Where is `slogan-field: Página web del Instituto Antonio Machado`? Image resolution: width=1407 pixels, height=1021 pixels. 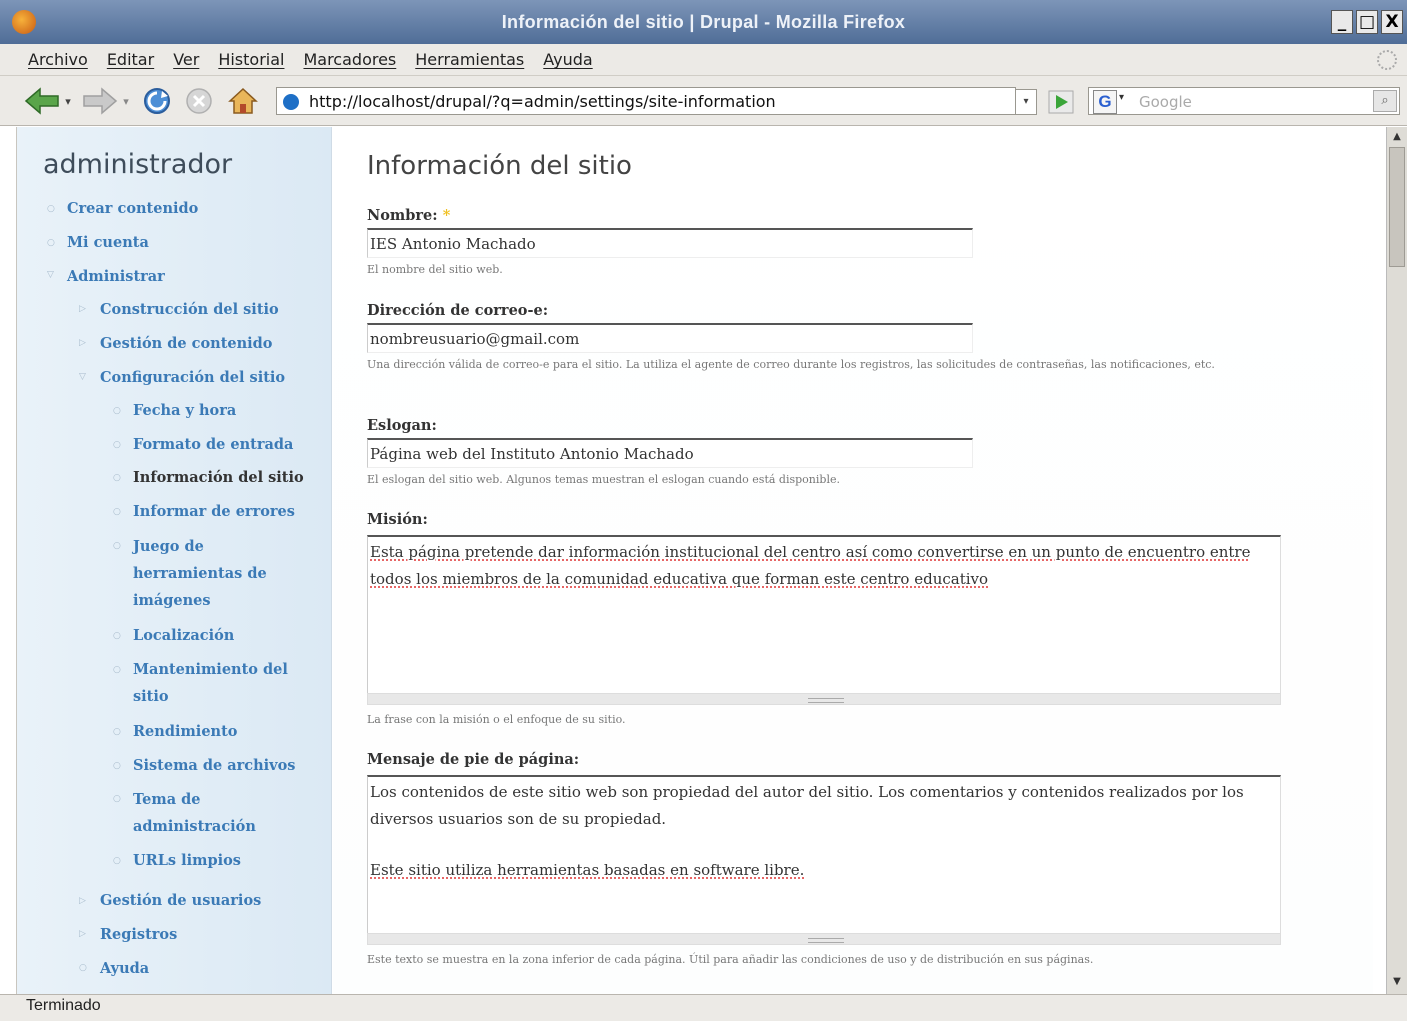 slogan-field: Página web del Instituto Antonio Machado is located at coordinates (670, 453).